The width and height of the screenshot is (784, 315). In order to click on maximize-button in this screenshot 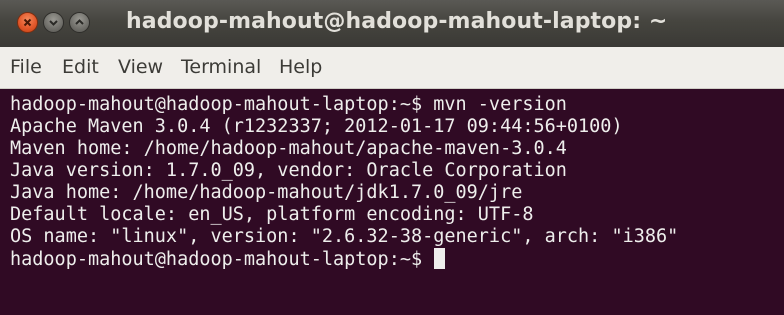, I will do `click(79, 22)`.